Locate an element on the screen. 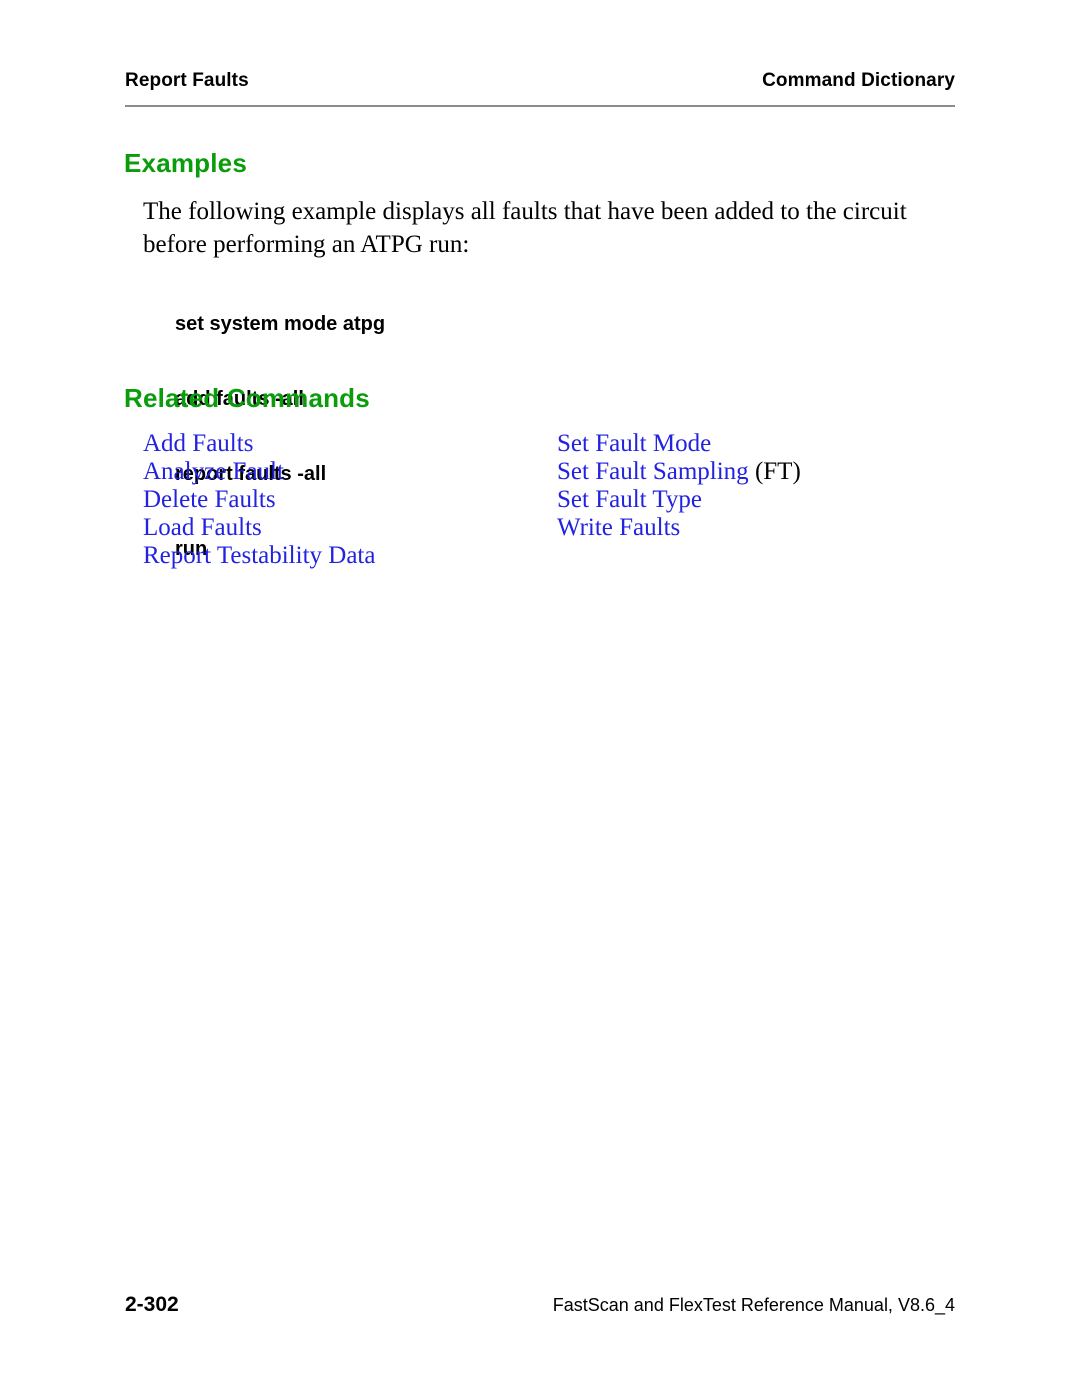 This screenshot has height=1397, width=1080. link-set-fault-type: Set Fault Type is located at coordinates (629, 499).